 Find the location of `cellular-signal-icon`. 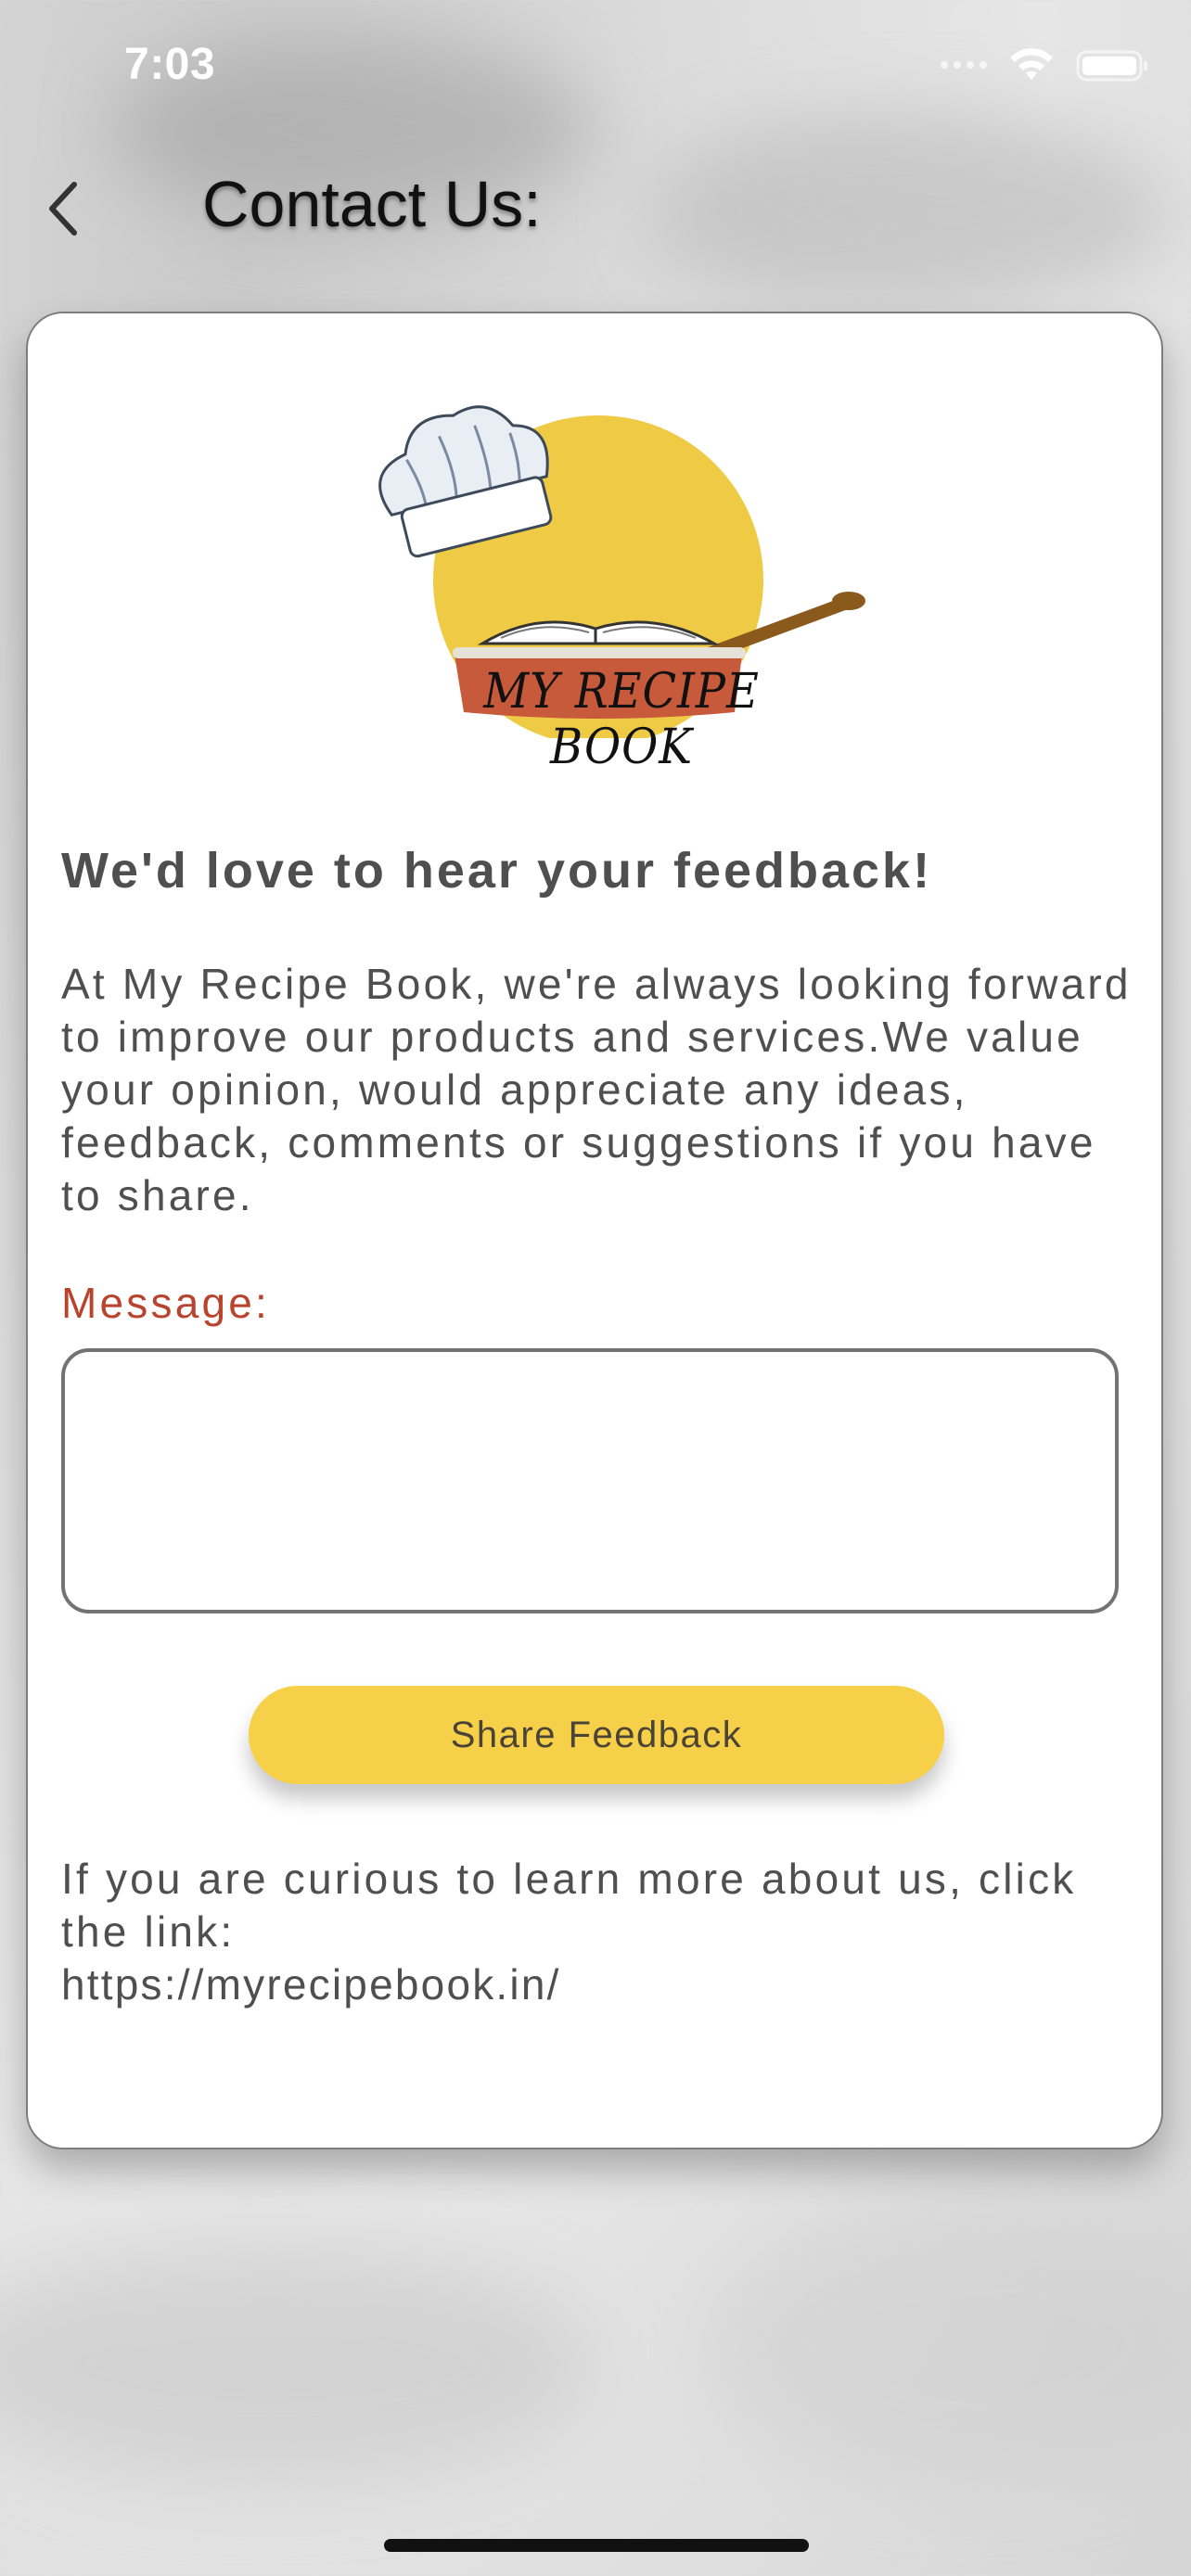

cellular-signal-icon is located at coordinates (964, 65).